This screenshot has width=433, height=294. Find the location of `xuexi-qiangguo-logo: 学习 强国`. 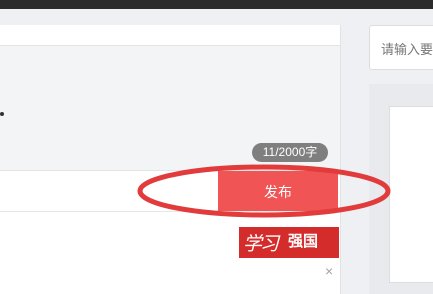

xuexi-qiangguo-logo: 学习 强国 is located at coordinates (289, 242).